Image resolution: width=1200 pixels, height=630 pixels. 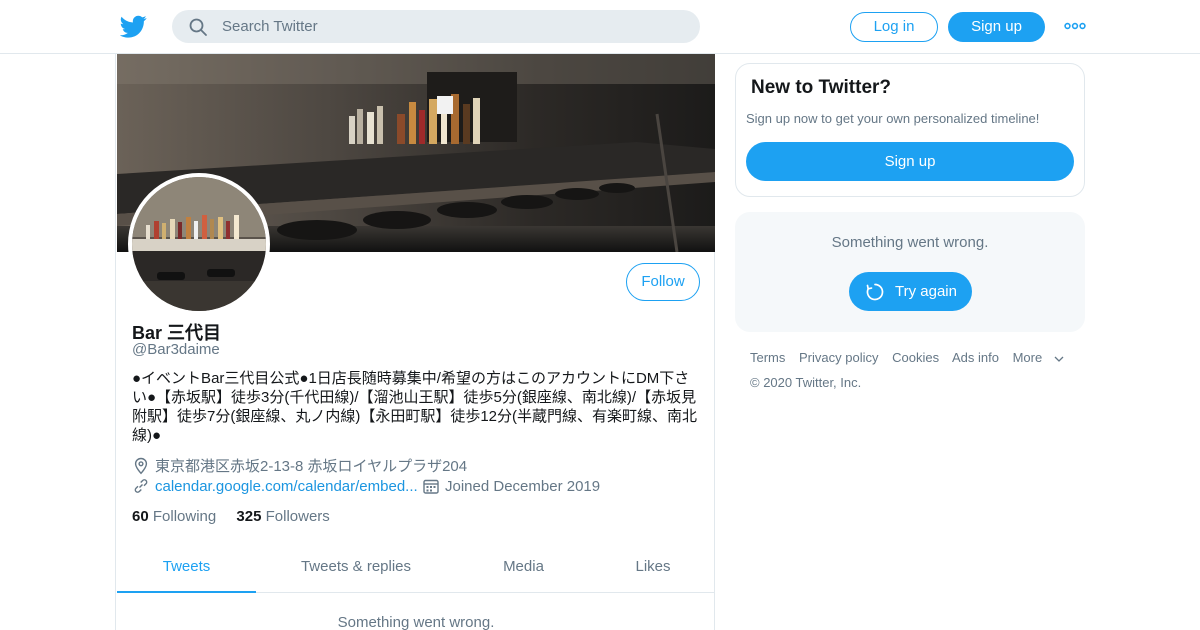 I want to click on link-icon, so click(x=141, y=486).